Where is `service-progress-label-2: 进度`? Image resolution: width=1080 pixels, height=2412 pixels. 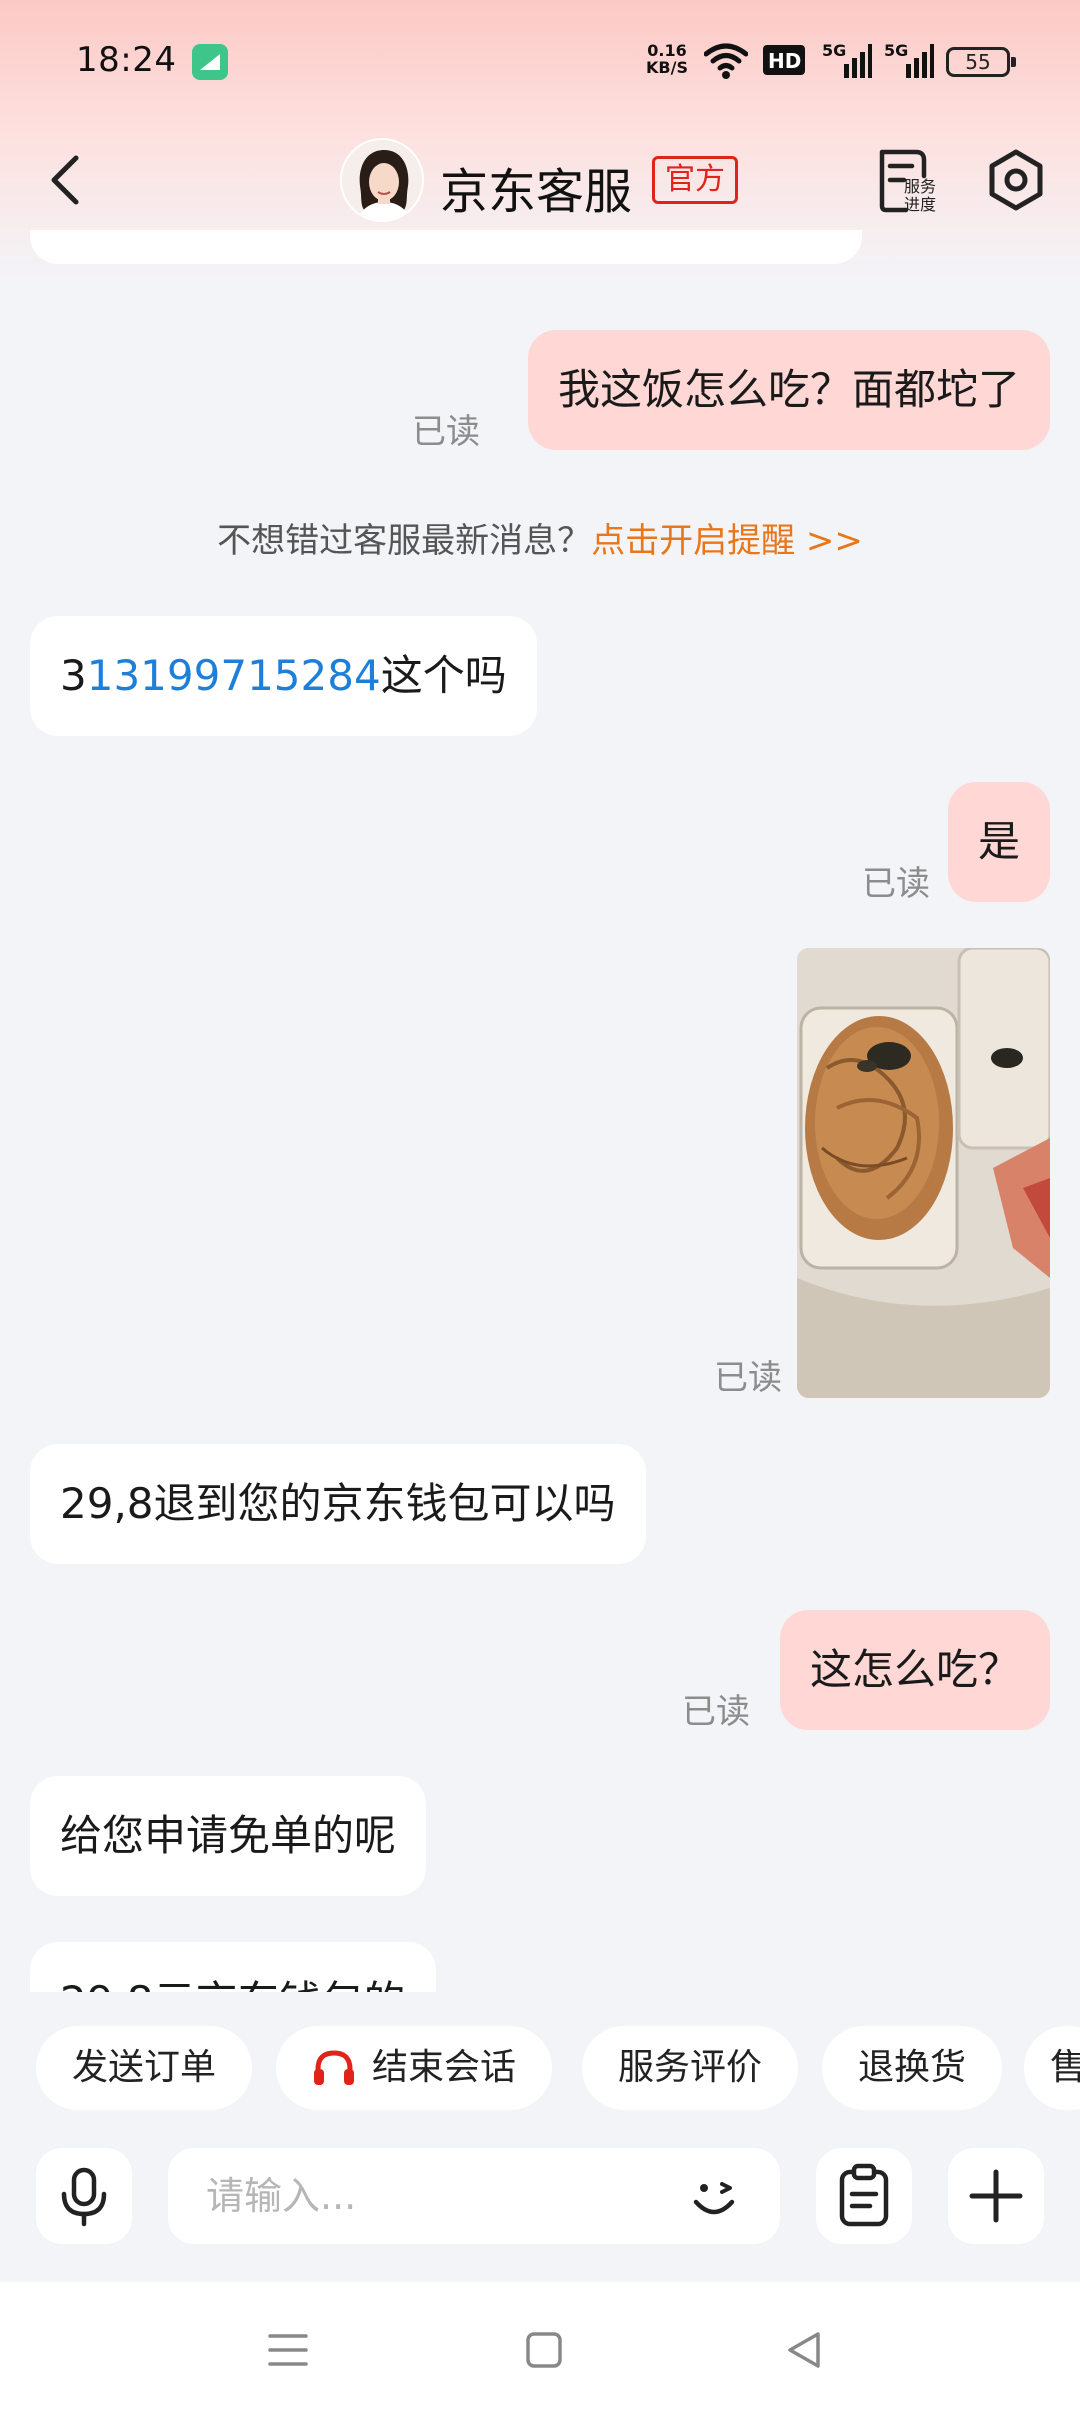
service-progress-label-2: 进度 is located at coordinates (920, 204).